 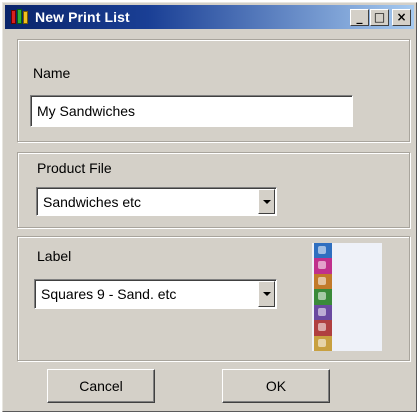 I want to click on label-dropdown-button, so click(x=266, y=294).